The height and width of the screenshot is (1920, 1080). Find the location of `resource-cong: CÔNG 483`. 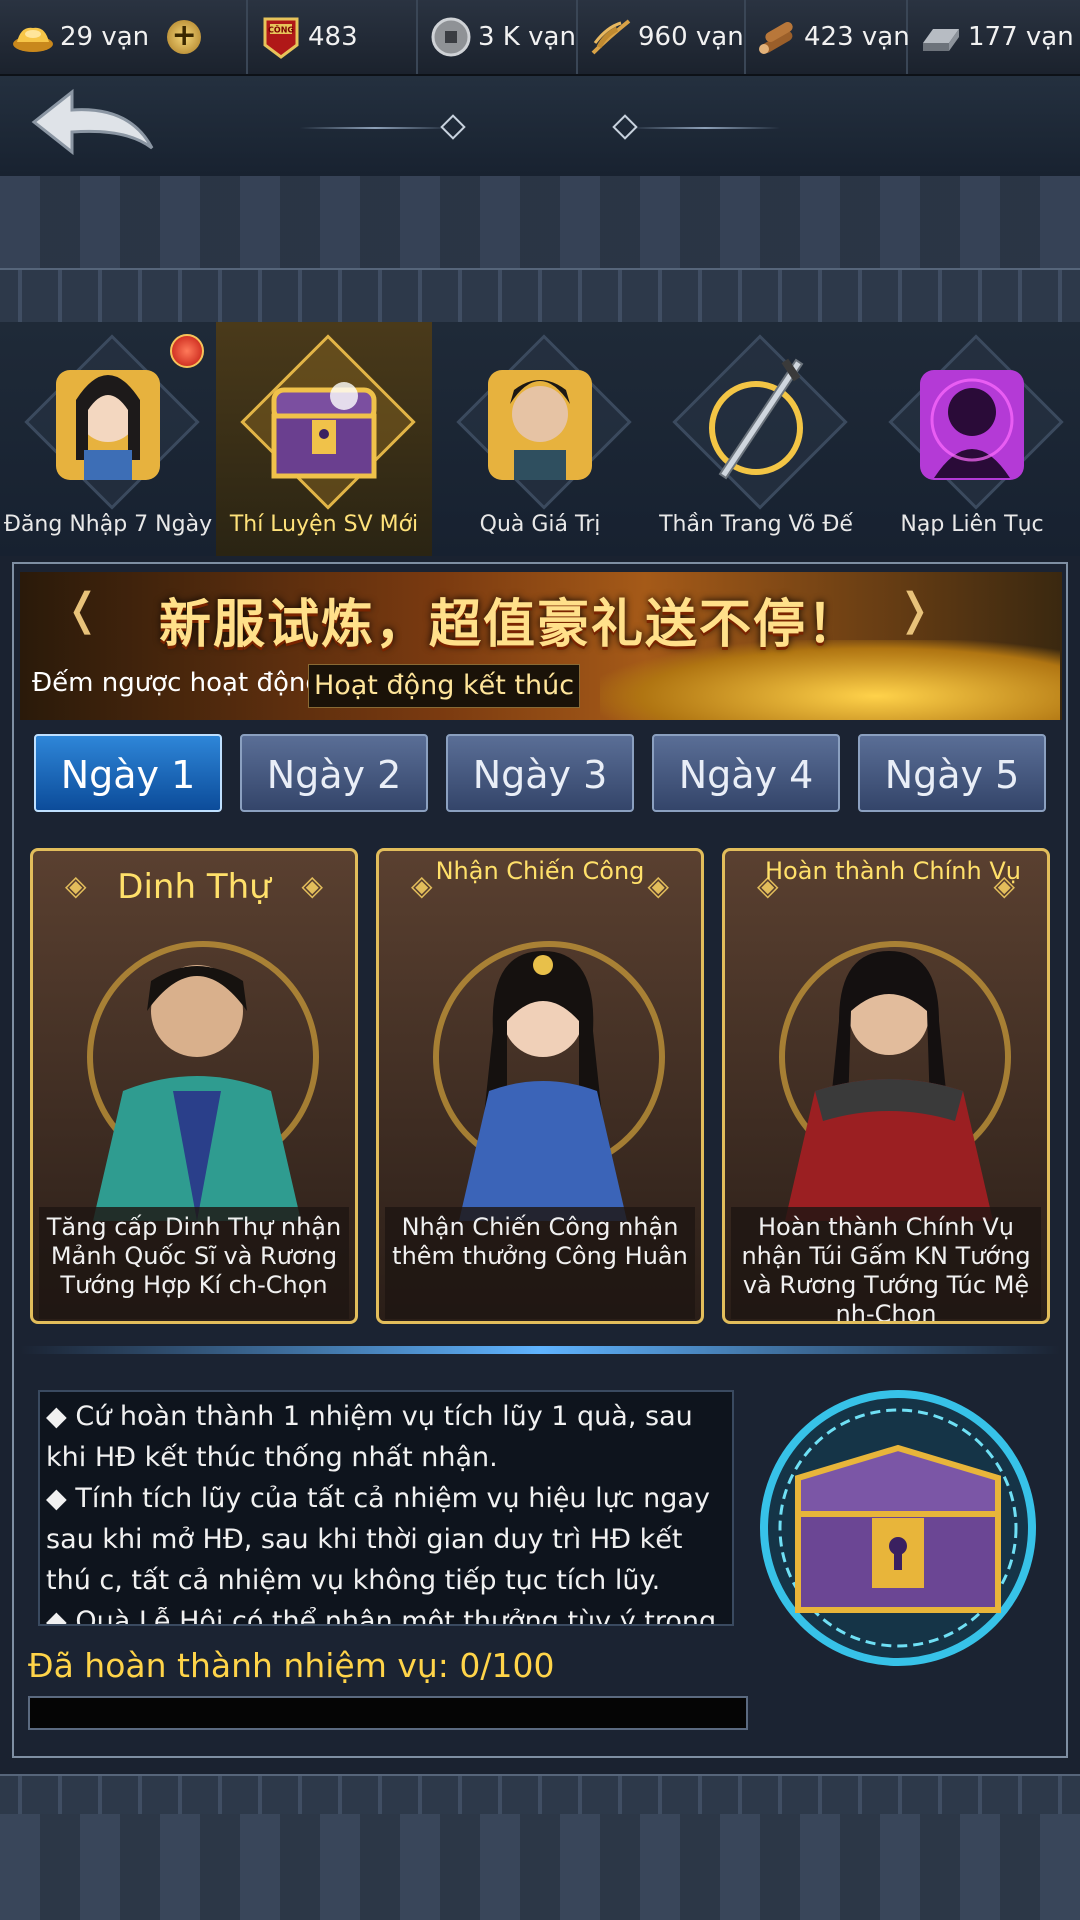

resource-cong: CÔNG 483 is located at coordinates (333, 37).